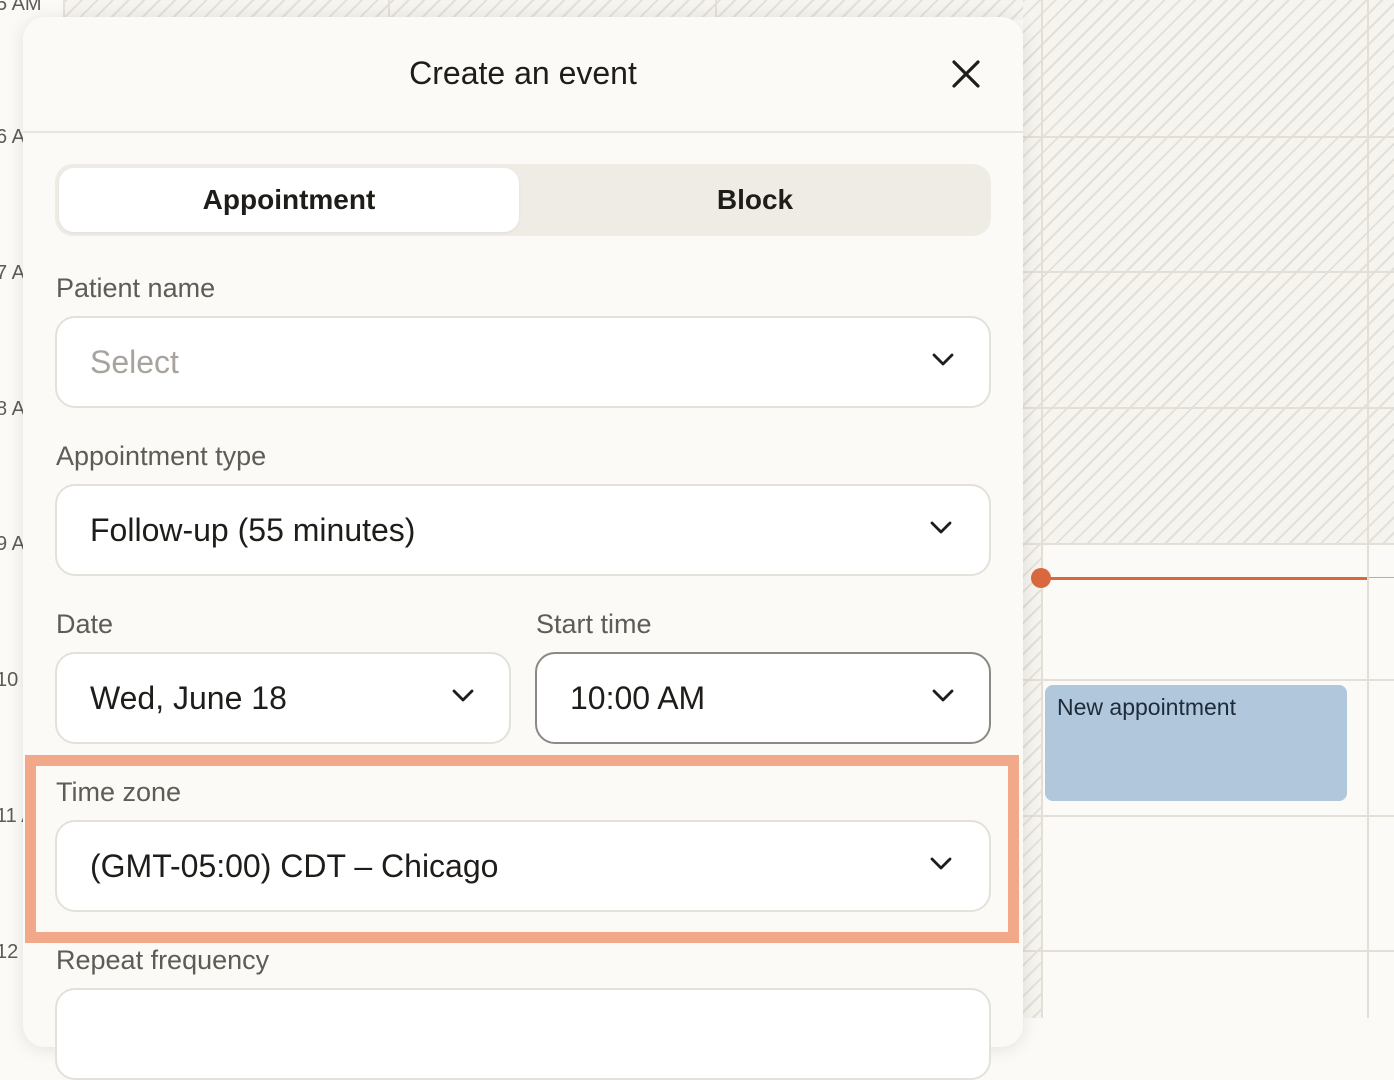 The image size is (1394, 1080). I want to click on appointment-type-label: Appointment type, so click(161, 456).